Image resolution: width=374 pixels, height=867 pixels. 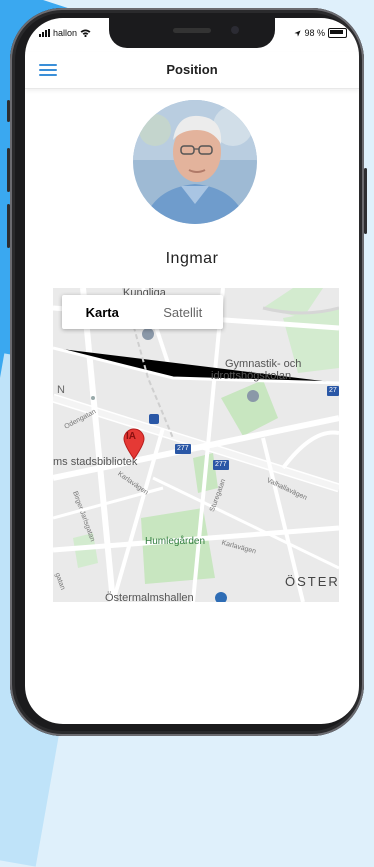 I want to click on avatar-photo, so click(x=195, y=162).